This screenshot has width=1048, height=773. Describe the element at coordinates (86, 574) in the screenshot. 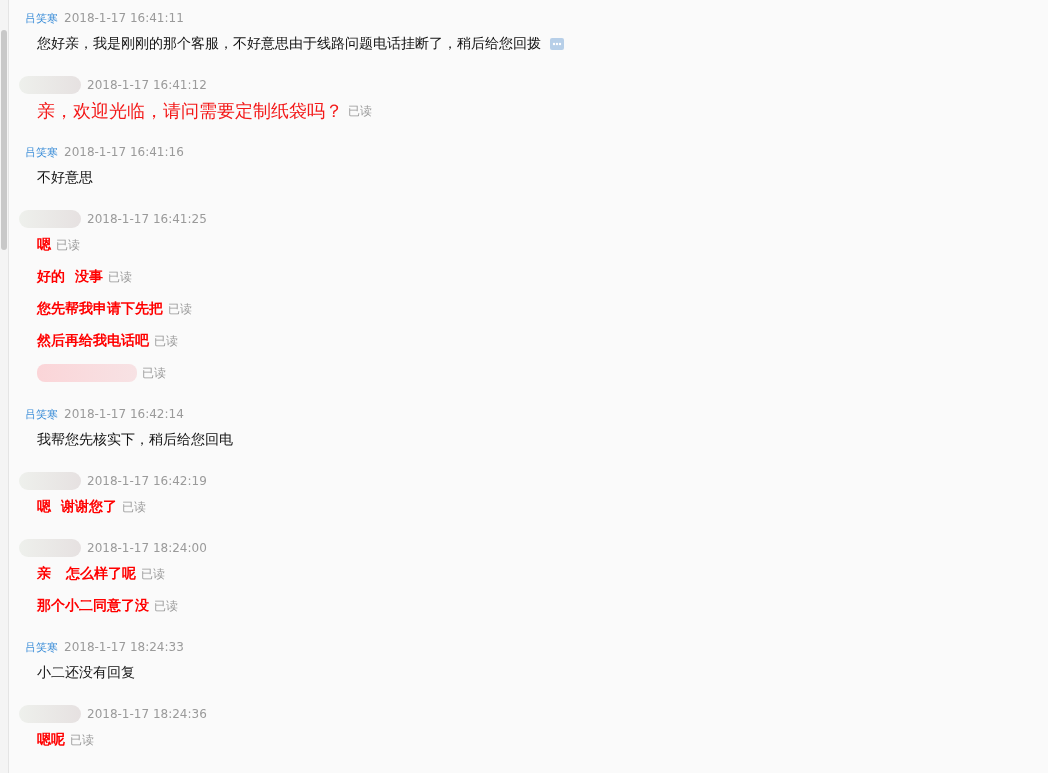

I see `message-text: 亲 怎么样了呢` at that location.